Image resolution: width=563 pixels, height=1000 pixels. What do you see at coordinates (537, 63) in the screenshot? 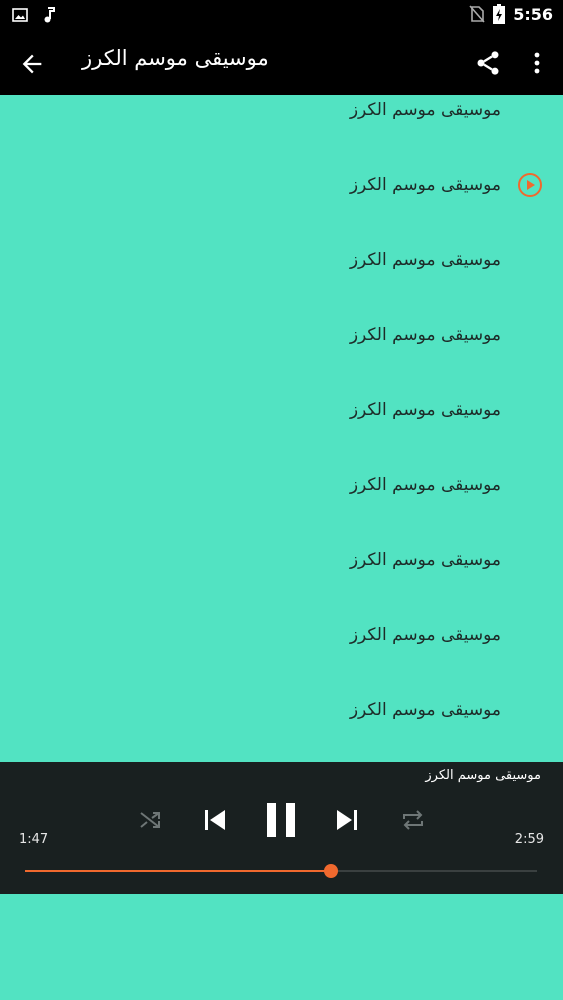
I see `more-vert-icon` at bounding box center [537, 63].